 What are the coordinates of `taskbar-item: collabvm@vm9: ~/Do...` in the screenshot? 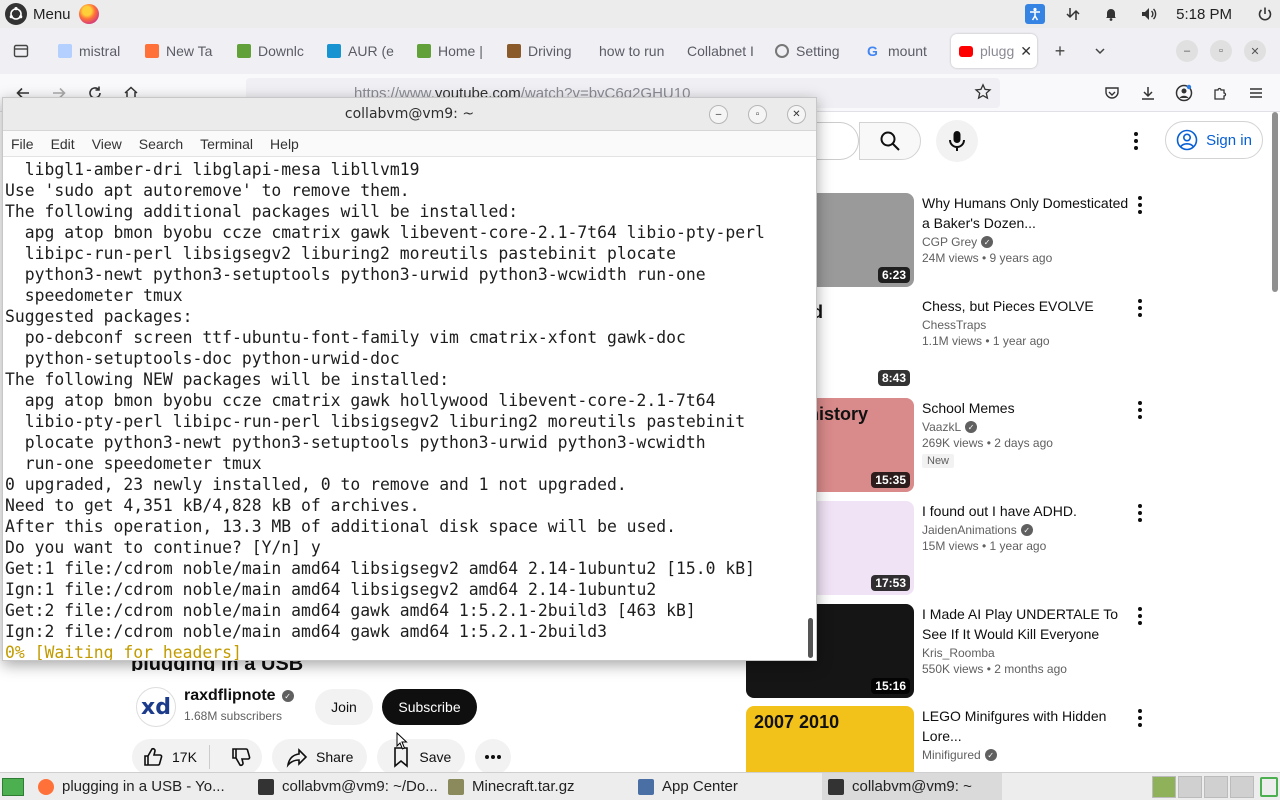 It's located at (347, 786).